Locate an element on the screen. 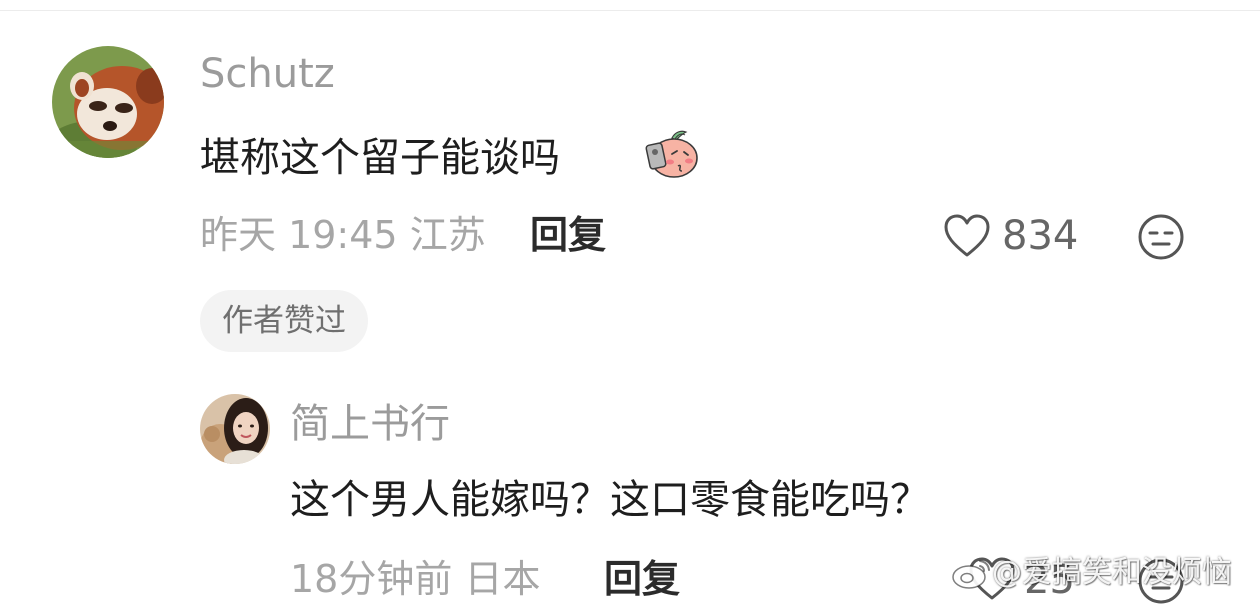 Image resolution: width=1260 pixels, height=610 pixels. watermark-text: @爱搞笑和没烦恼 is located at coordinates (1112, 572).